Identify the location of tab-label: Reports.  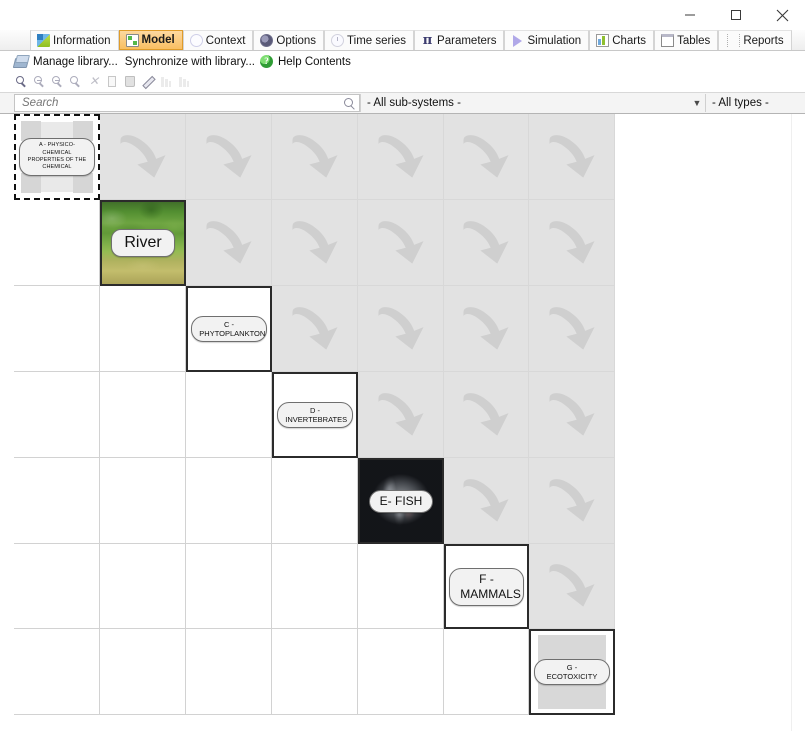
(763, 40).